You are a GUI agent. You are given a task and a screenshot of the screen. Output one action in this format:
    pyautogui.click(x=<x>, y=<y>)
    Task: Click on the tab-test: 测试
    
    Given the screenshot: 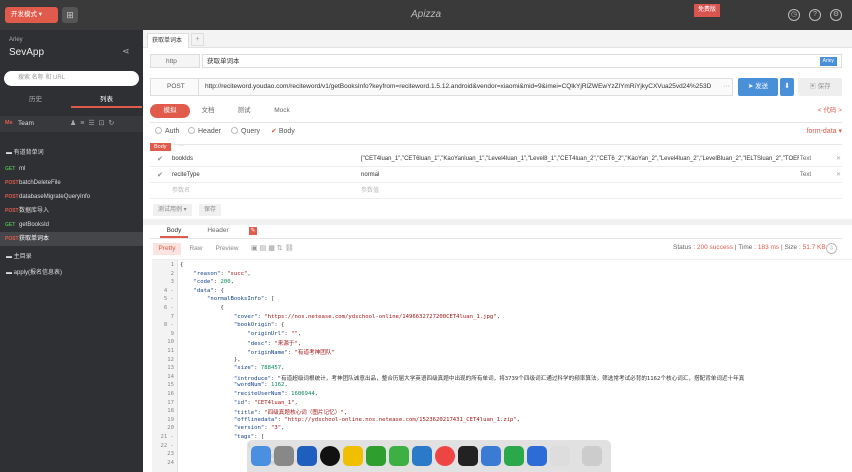 What is the action you would take?
    pyautogui.click(x=244, y=111)
    